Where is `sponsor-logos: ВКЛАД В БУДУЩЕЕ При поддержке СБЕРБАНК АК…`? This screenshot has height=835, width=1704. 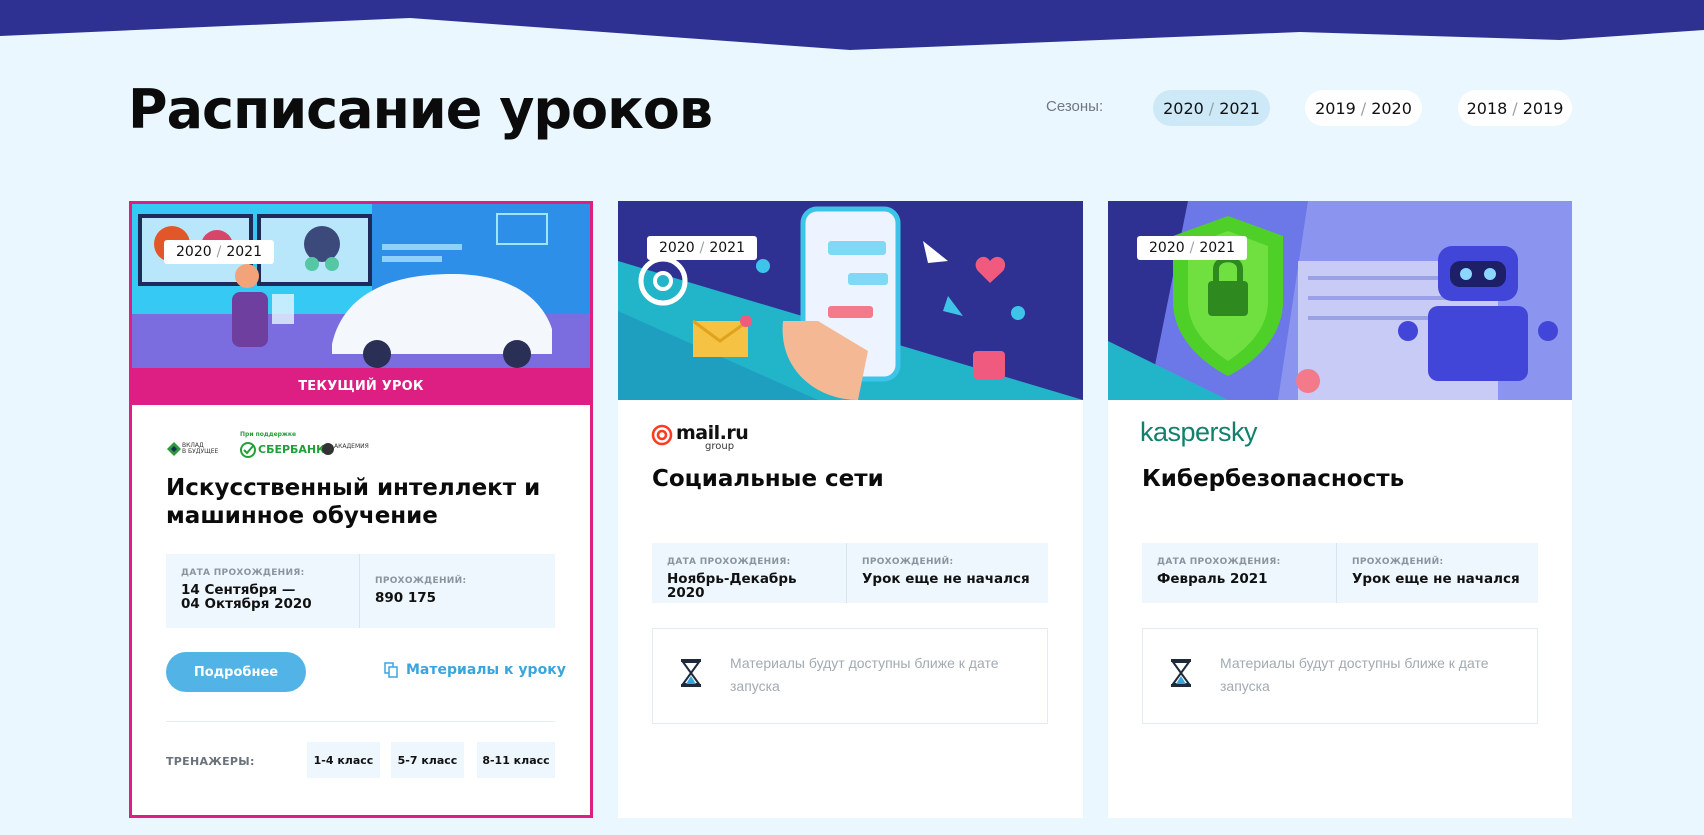
sponsor-logos: ВКЛАД В БУДУЩЕЕ При поддержке СБЕРБАНК АК… is located at coordinates (281, 446).